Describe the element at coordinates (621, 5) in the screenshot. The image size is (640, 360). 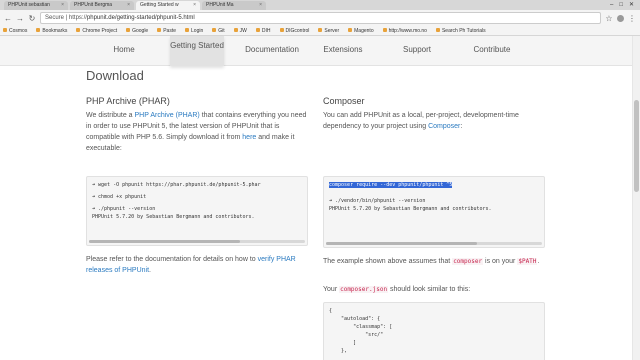
I see `maximize-icon: □` at that location.